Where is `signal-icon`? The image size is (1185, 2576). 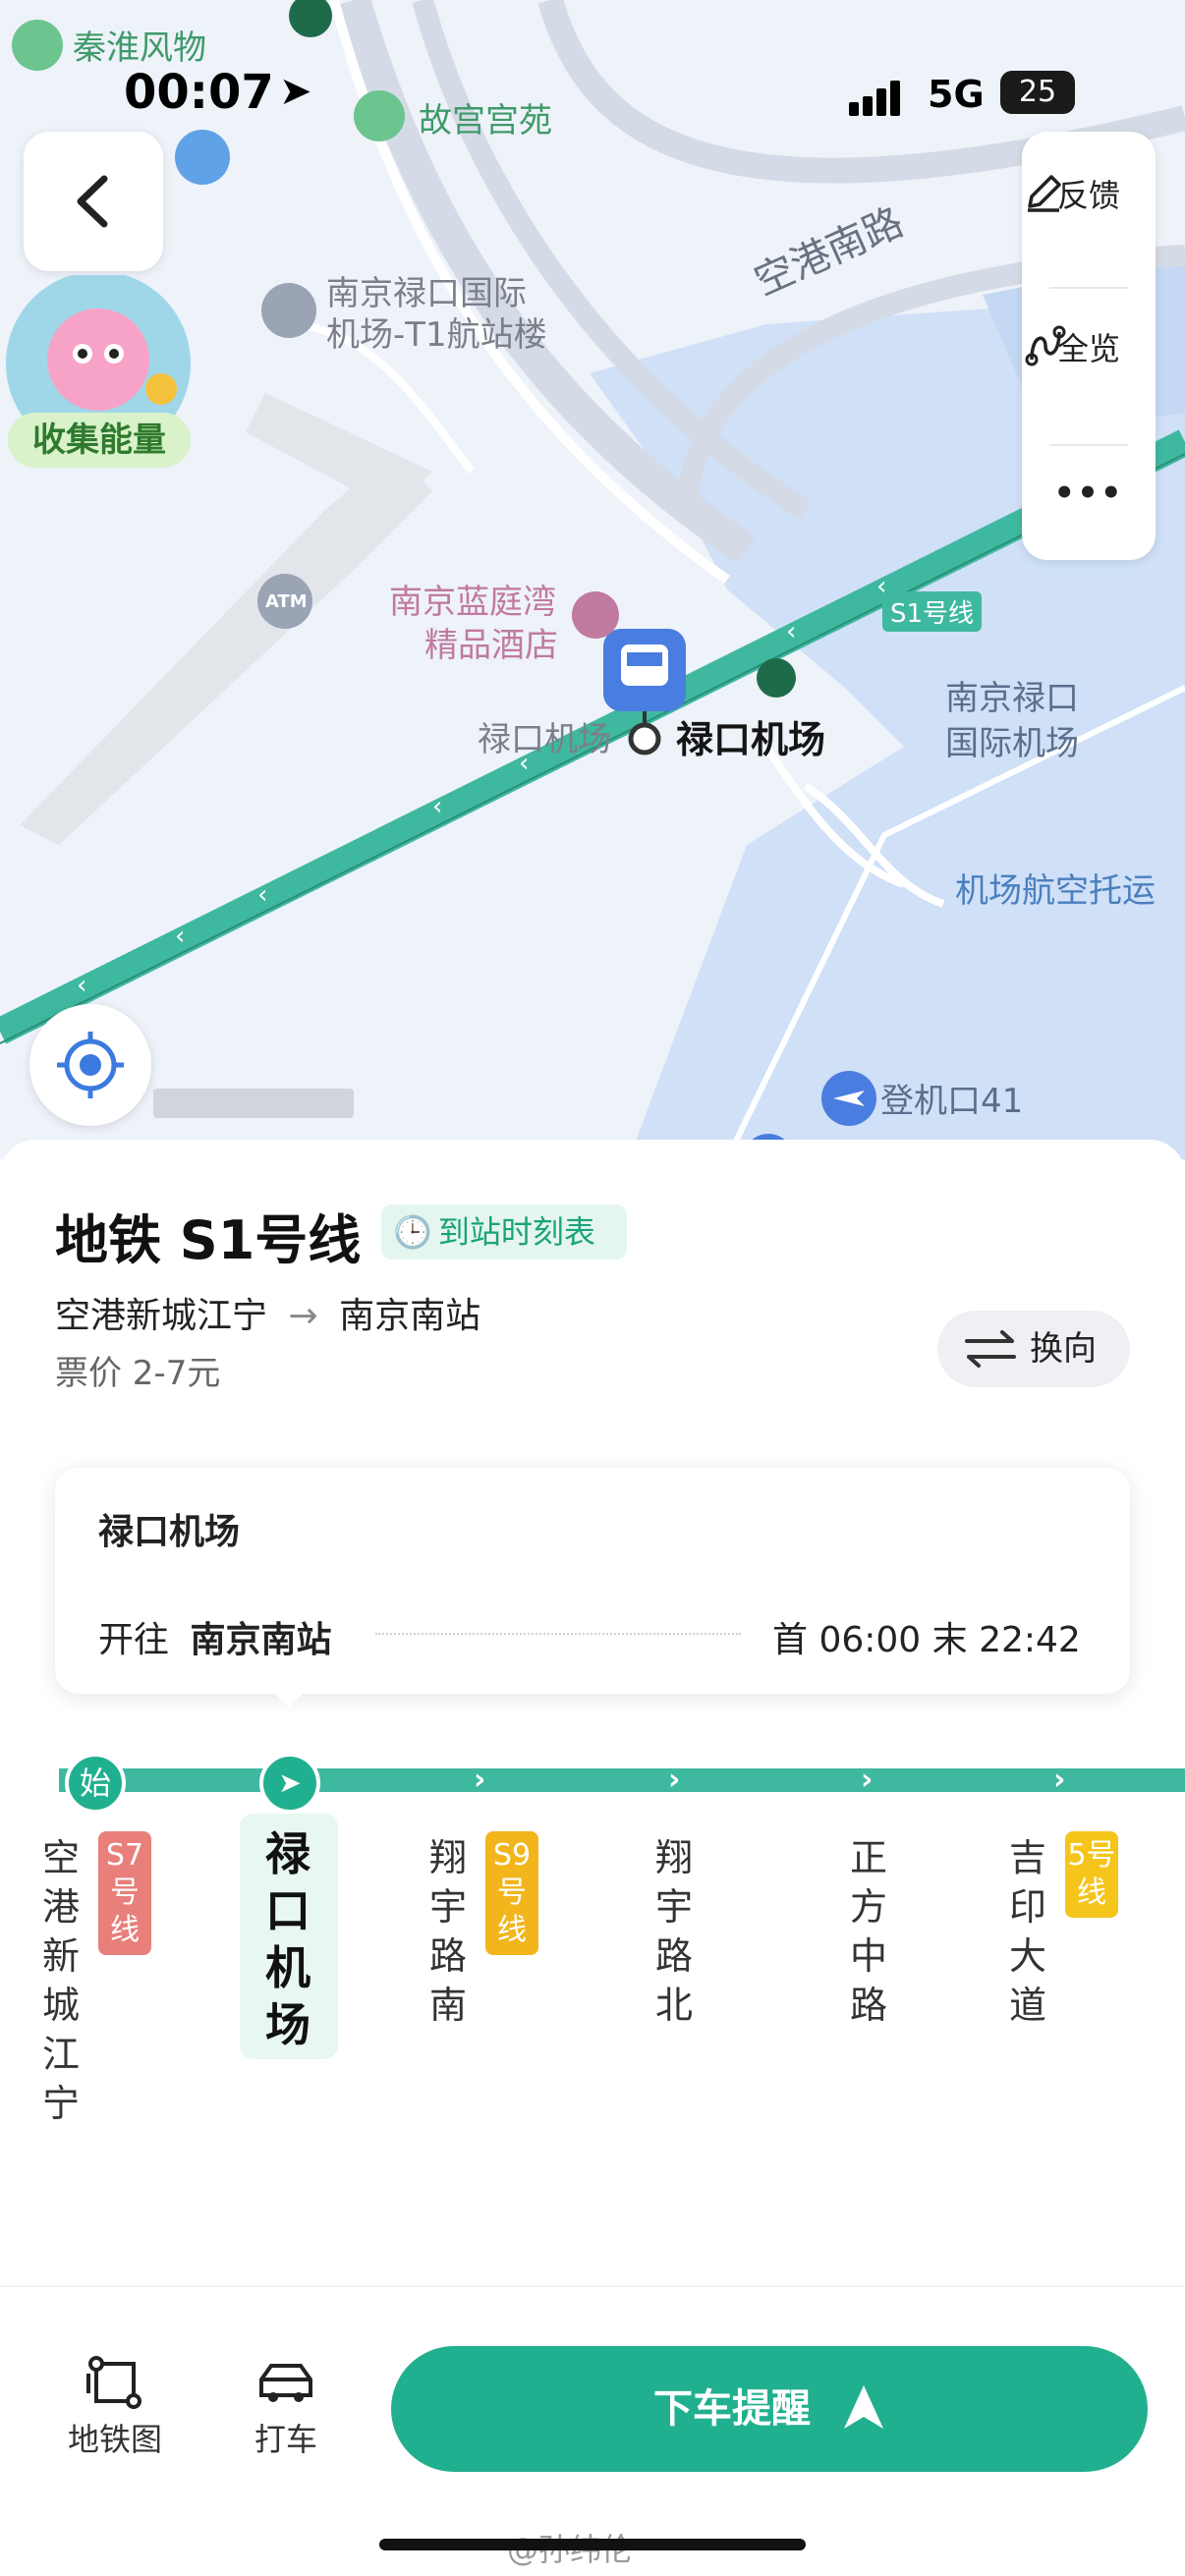 signal-icon is located at coordinates (881, 98).